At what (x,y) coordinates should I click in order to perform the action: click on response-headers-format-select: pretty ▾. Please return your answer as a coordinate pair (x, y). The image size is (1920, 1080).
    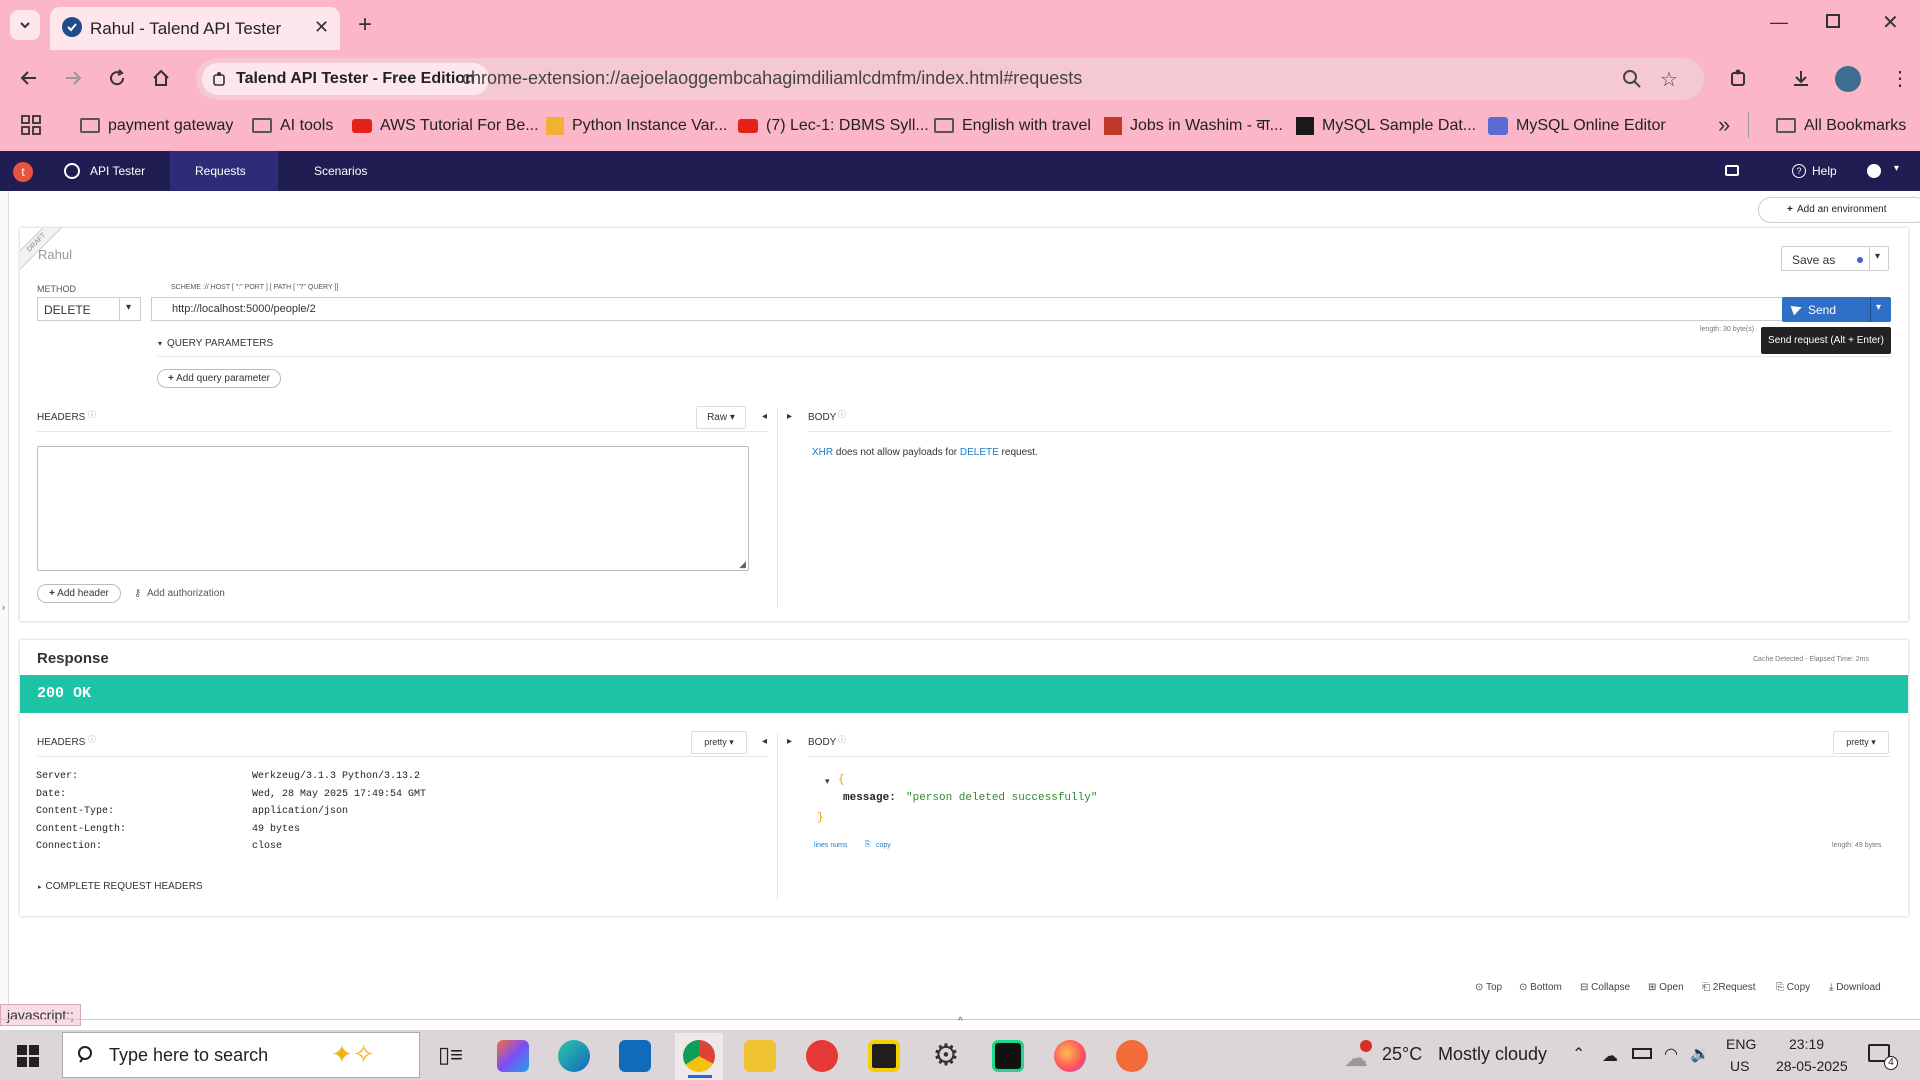
    Looking at the image, I should click on (719, 742).